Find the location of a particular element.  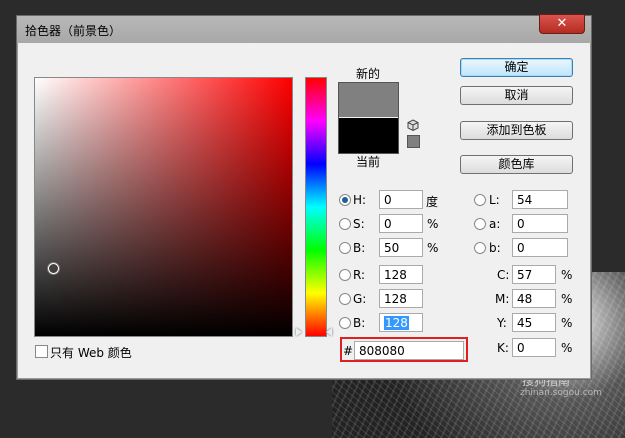

black-unit: % is located at coordinates (567, 348).